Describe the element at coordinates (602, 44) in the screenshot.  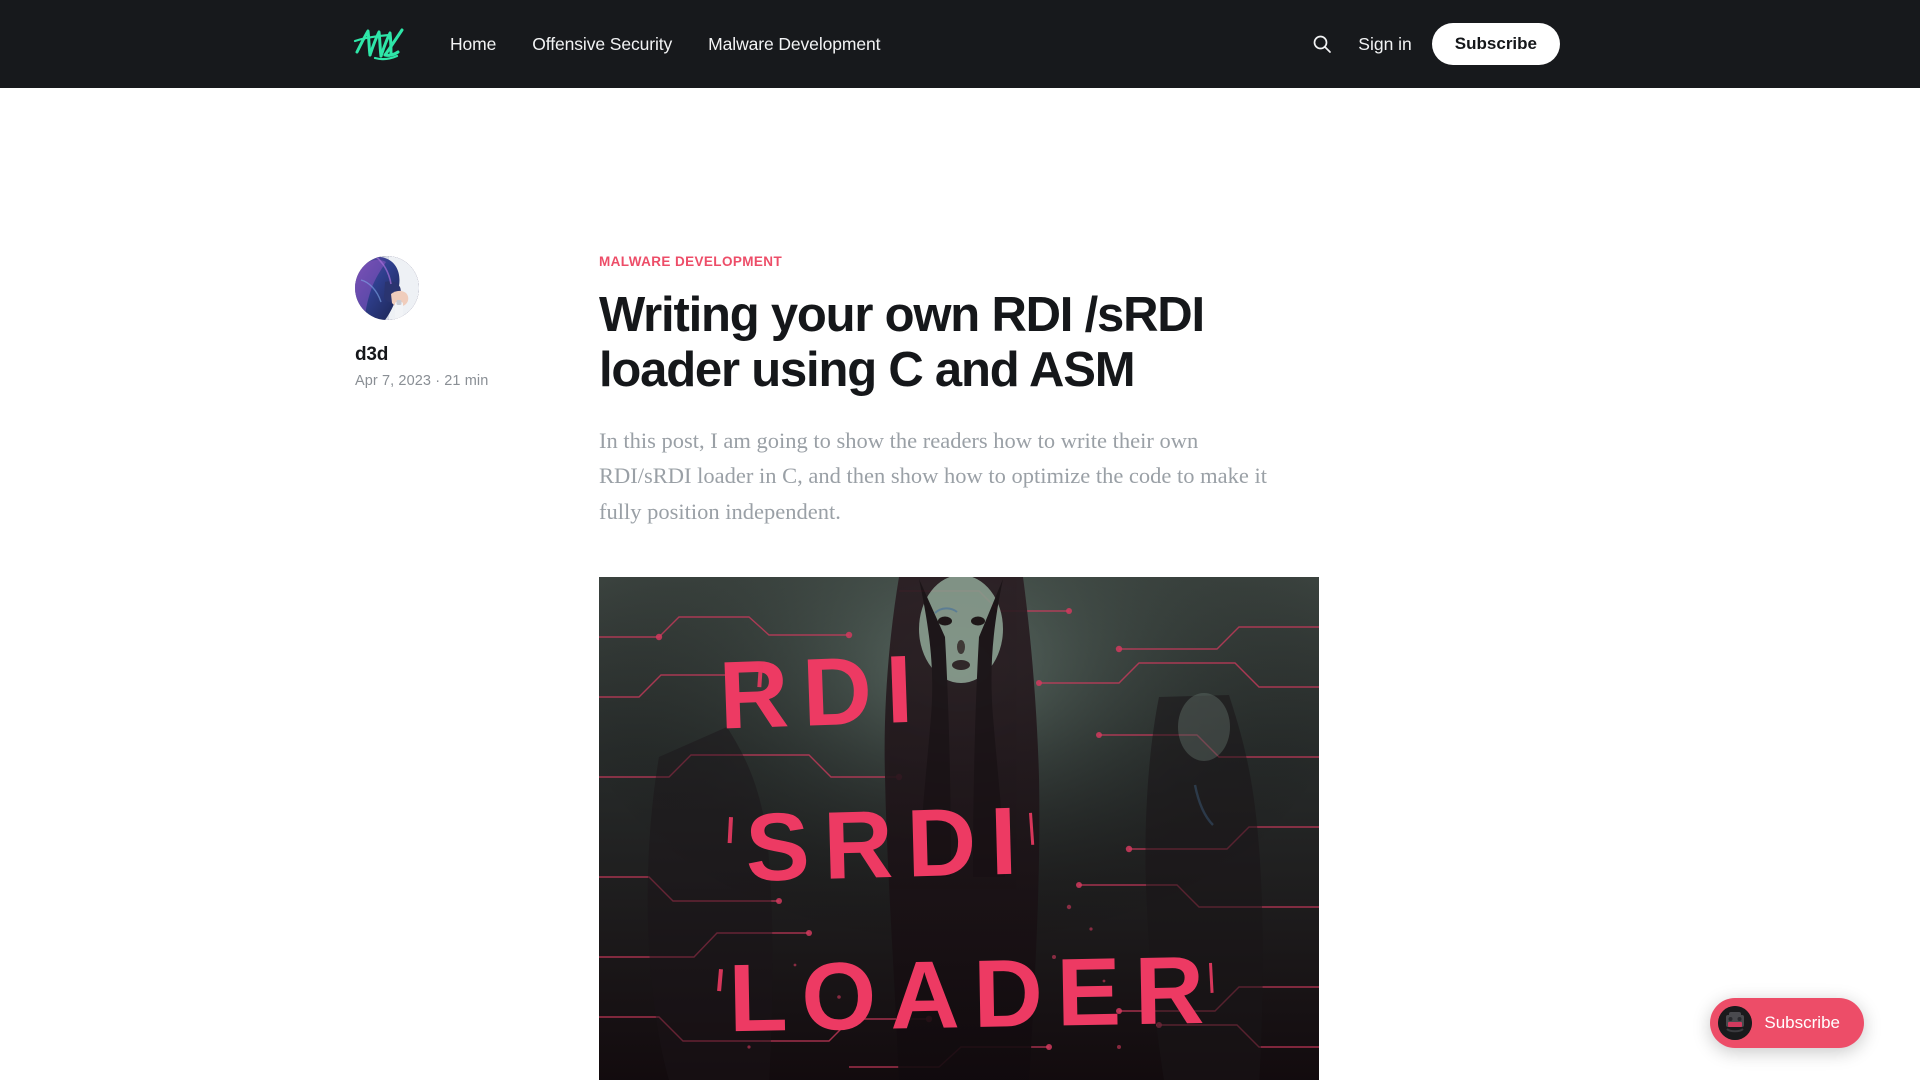
I see `nav-item-offensive-security: Offensive Security` at that location.